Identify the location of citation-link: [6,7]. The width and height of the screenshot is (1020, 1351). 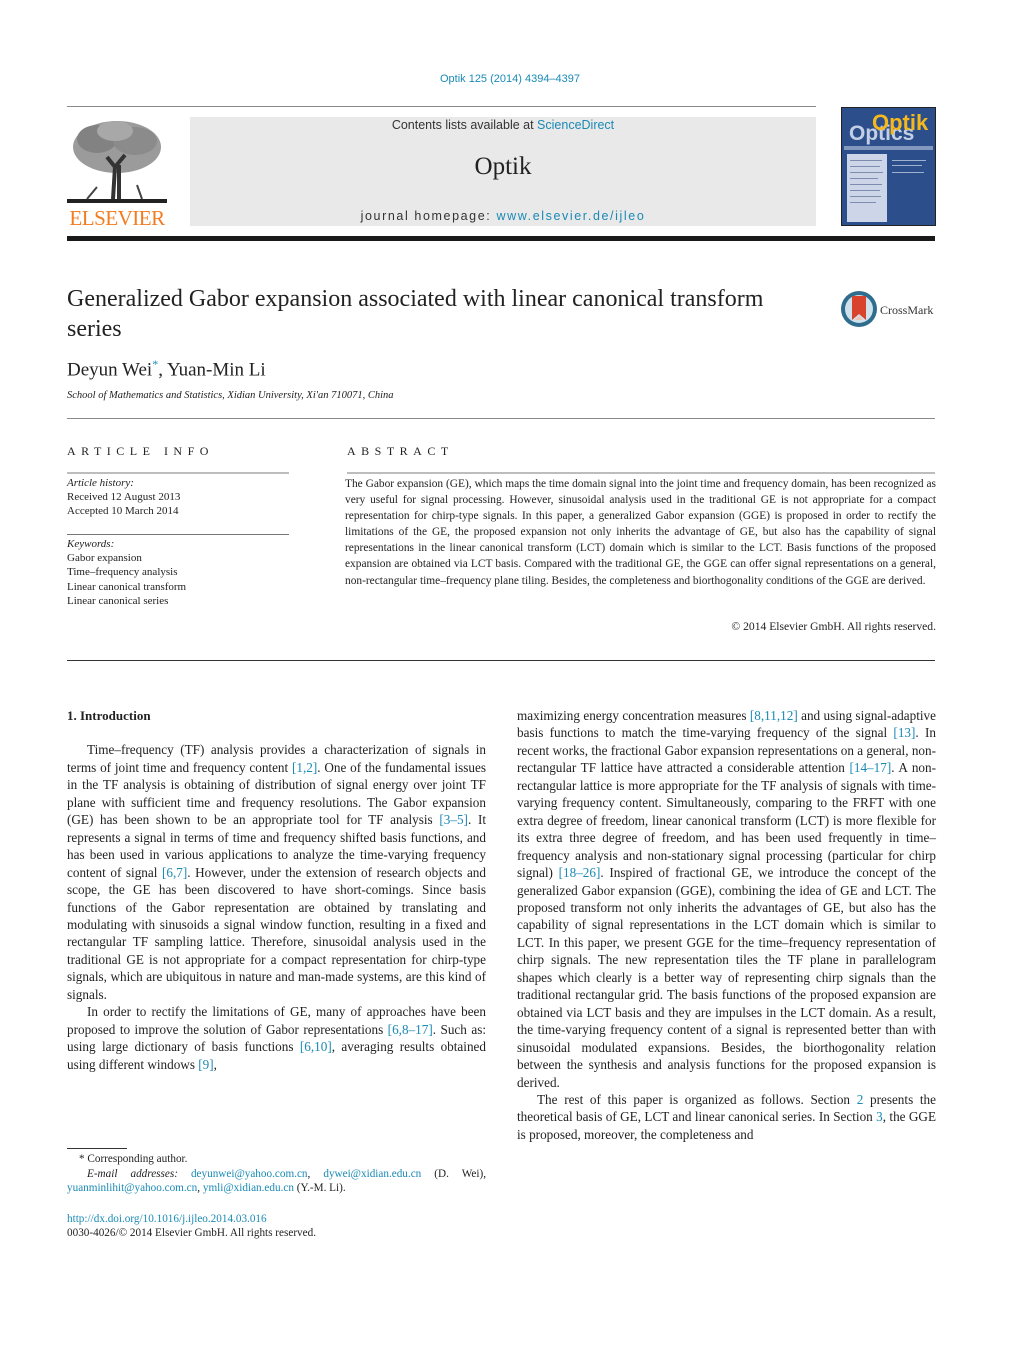
(174, 872).